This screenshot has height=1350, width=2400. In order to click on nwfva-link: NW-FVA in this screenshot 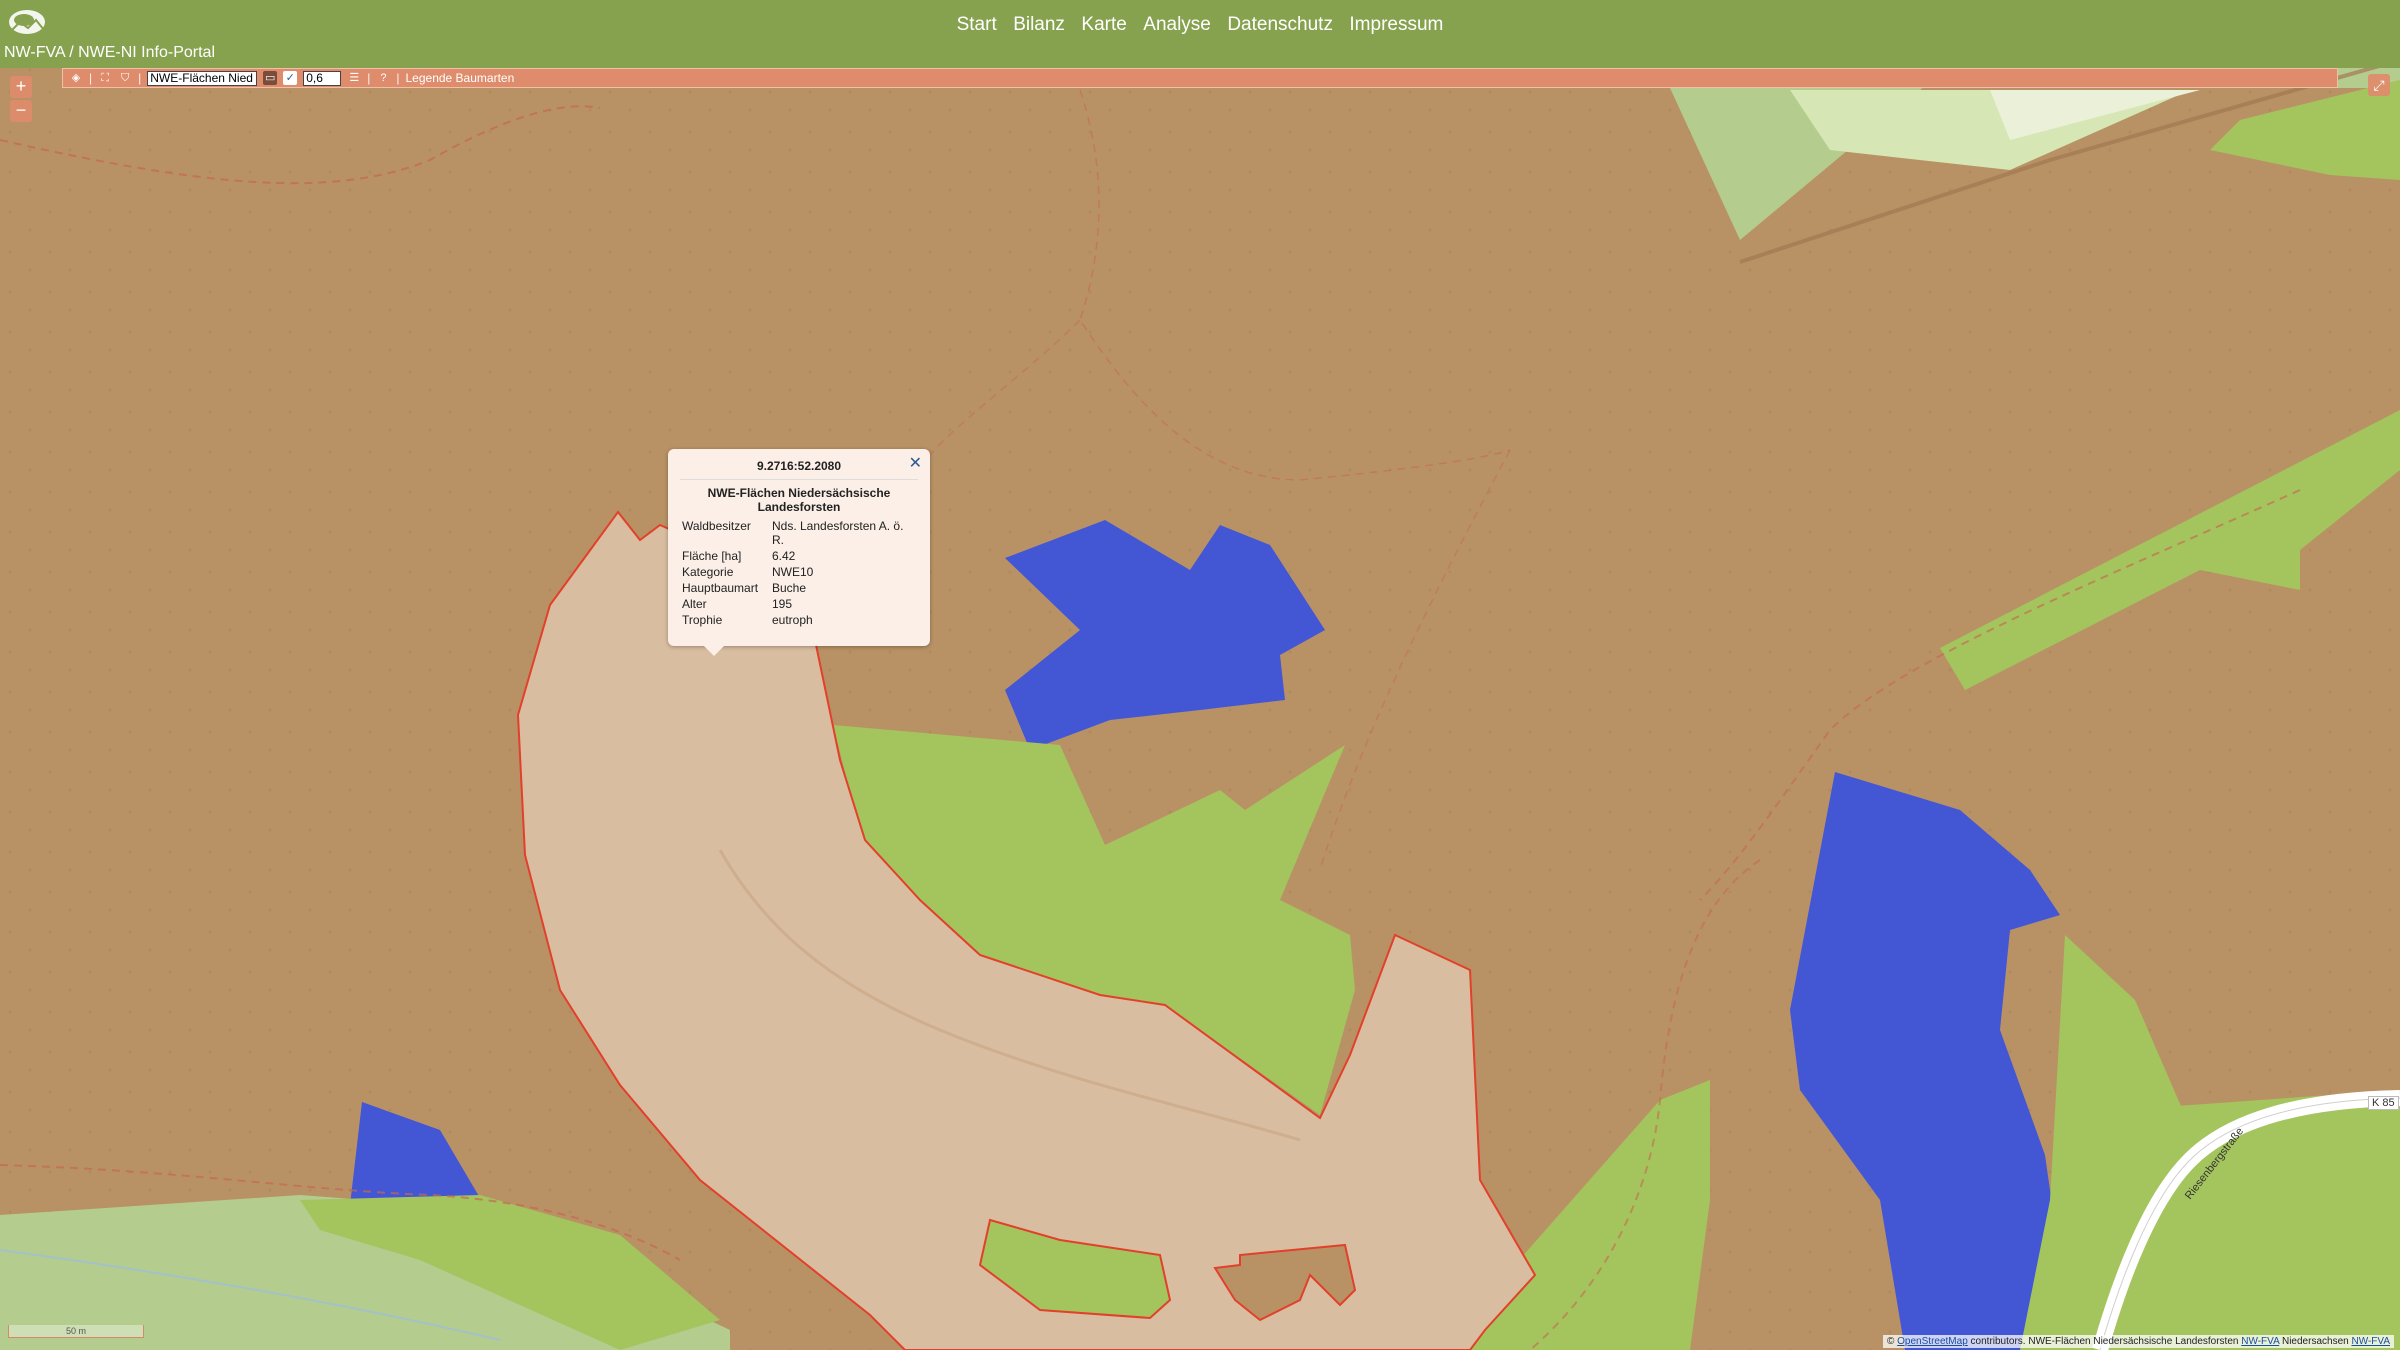, I will do `click(2260, 1341)`.